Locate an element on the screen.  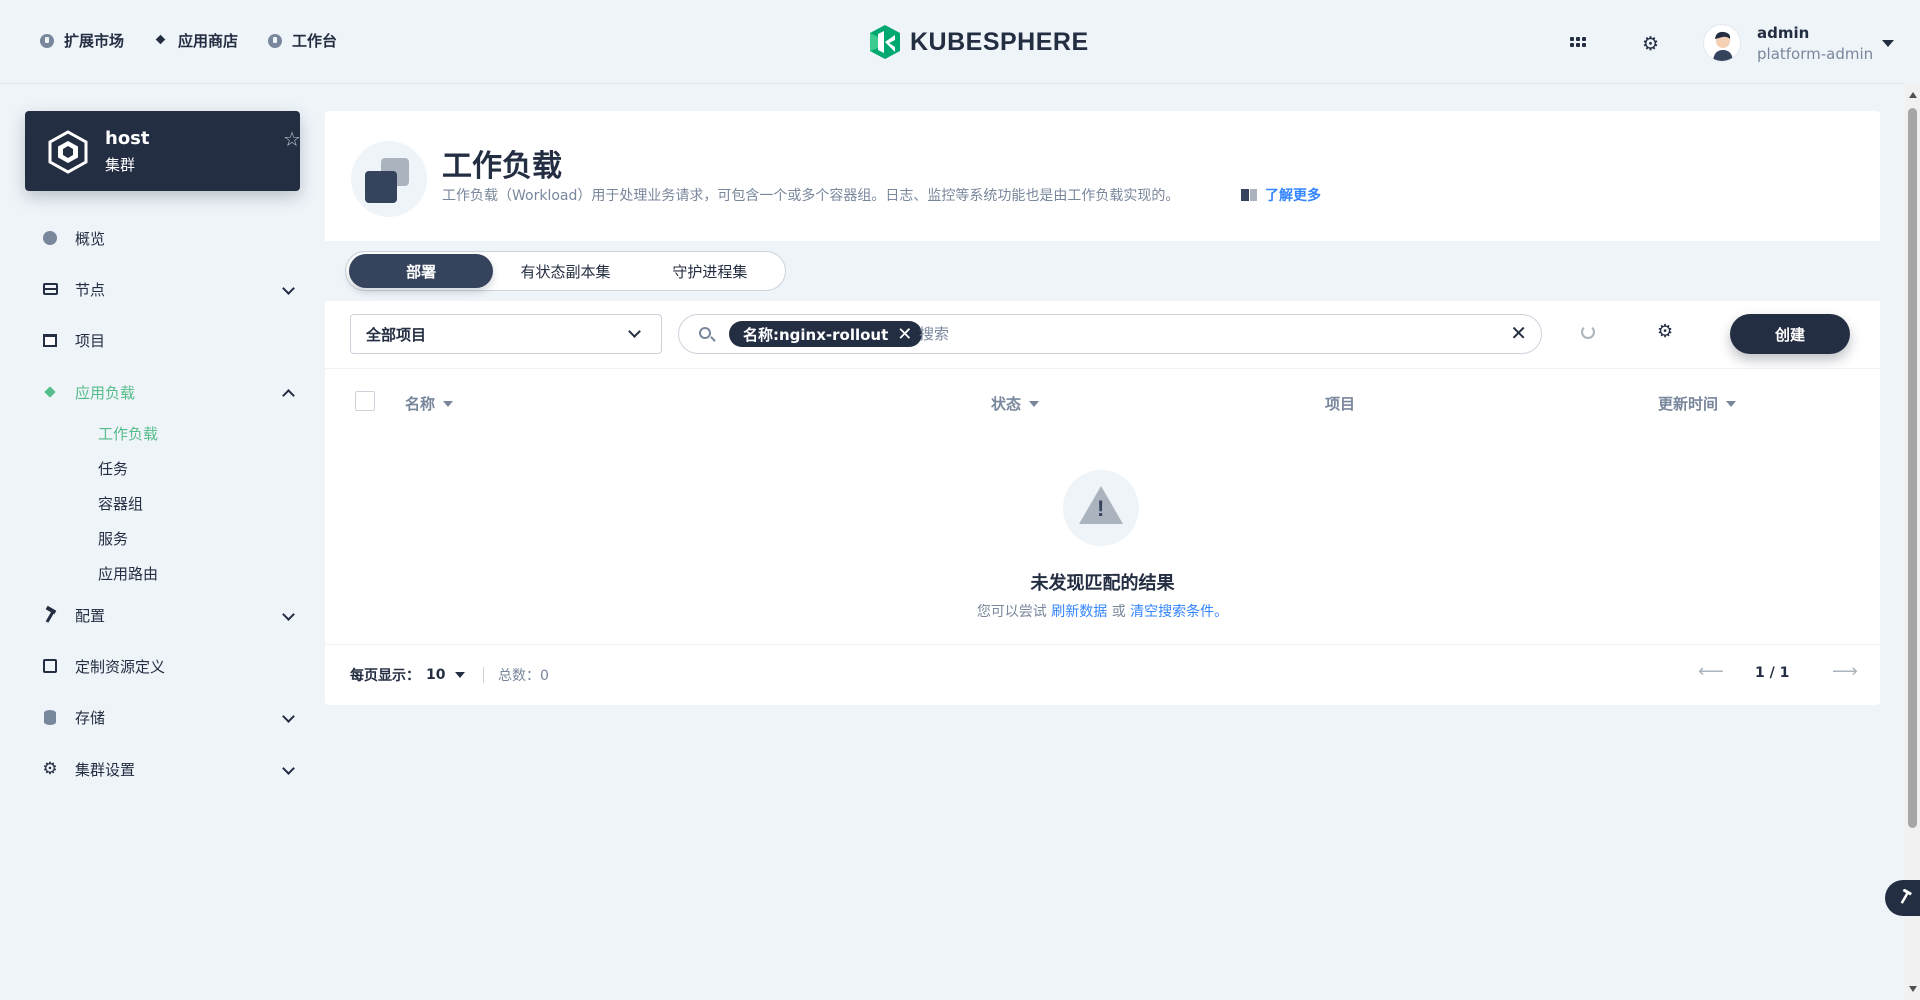
learn-more-link: 了解更多 is located at coordinates (1281, 195).